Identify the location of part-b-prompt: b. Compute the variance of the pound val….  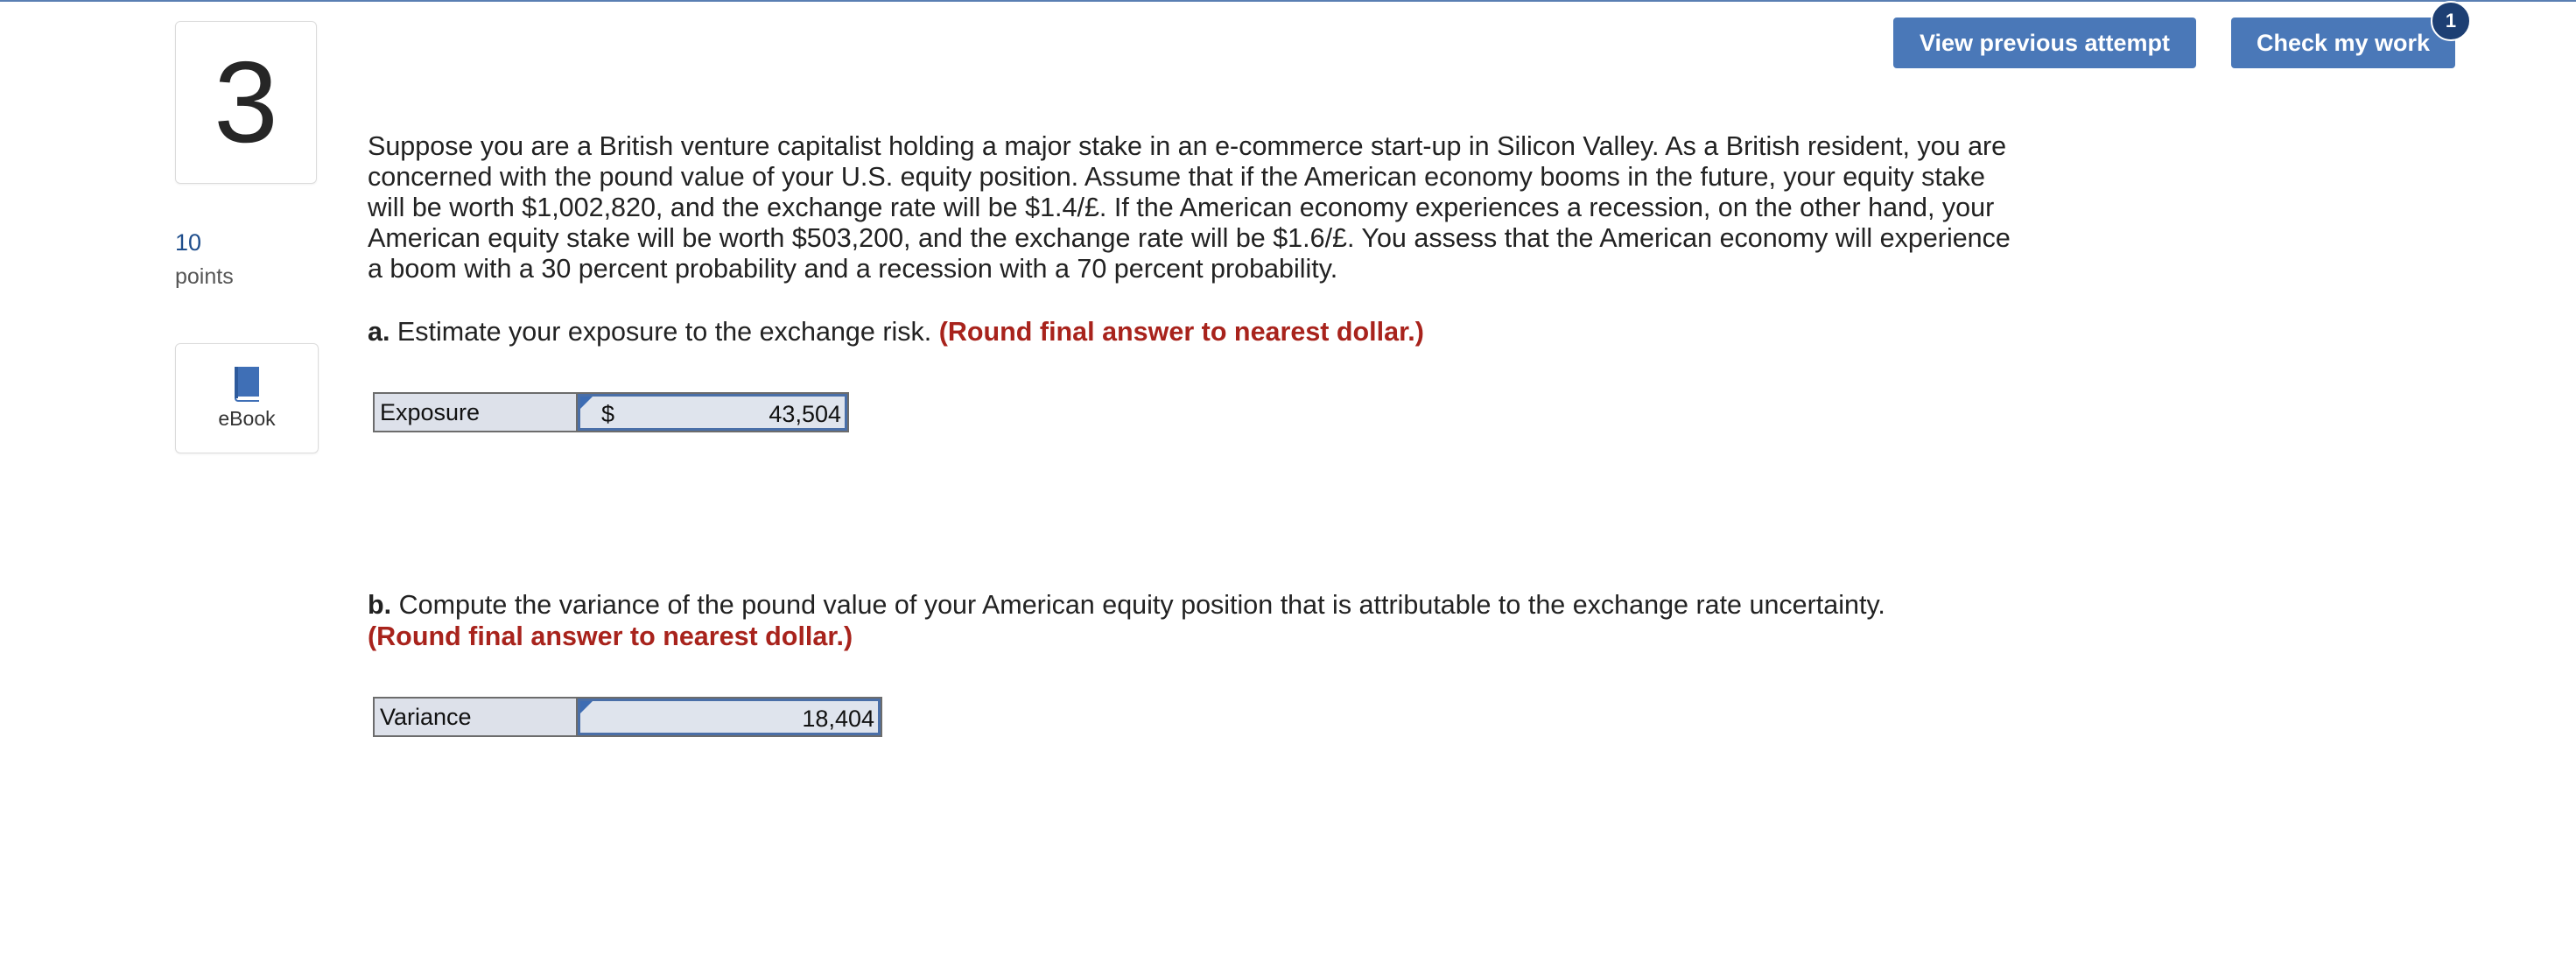
(1243, 620).